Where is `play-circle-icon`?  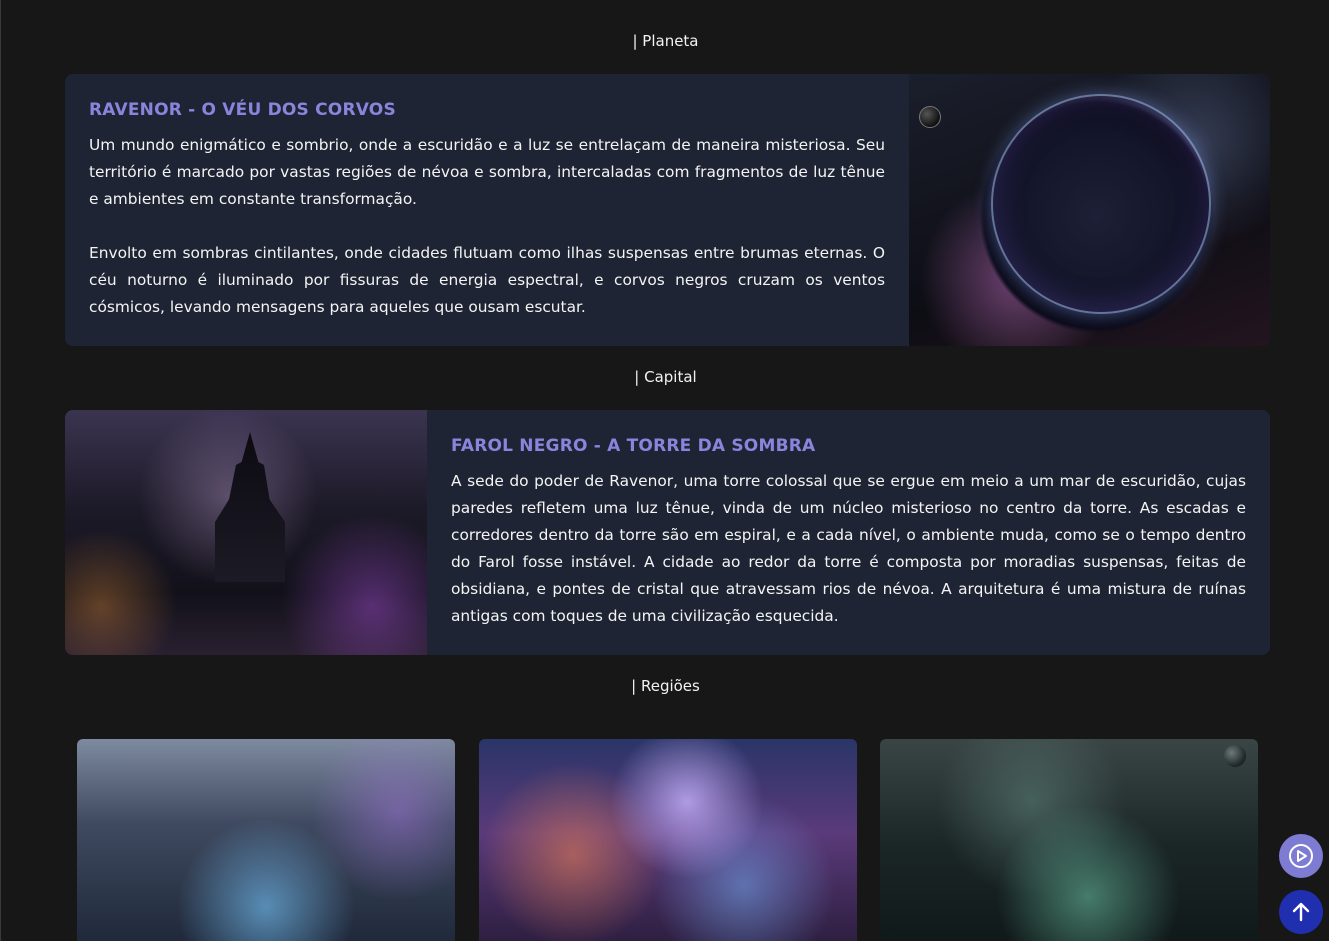
play-circle-icon is located at coordinates (1301, 856).